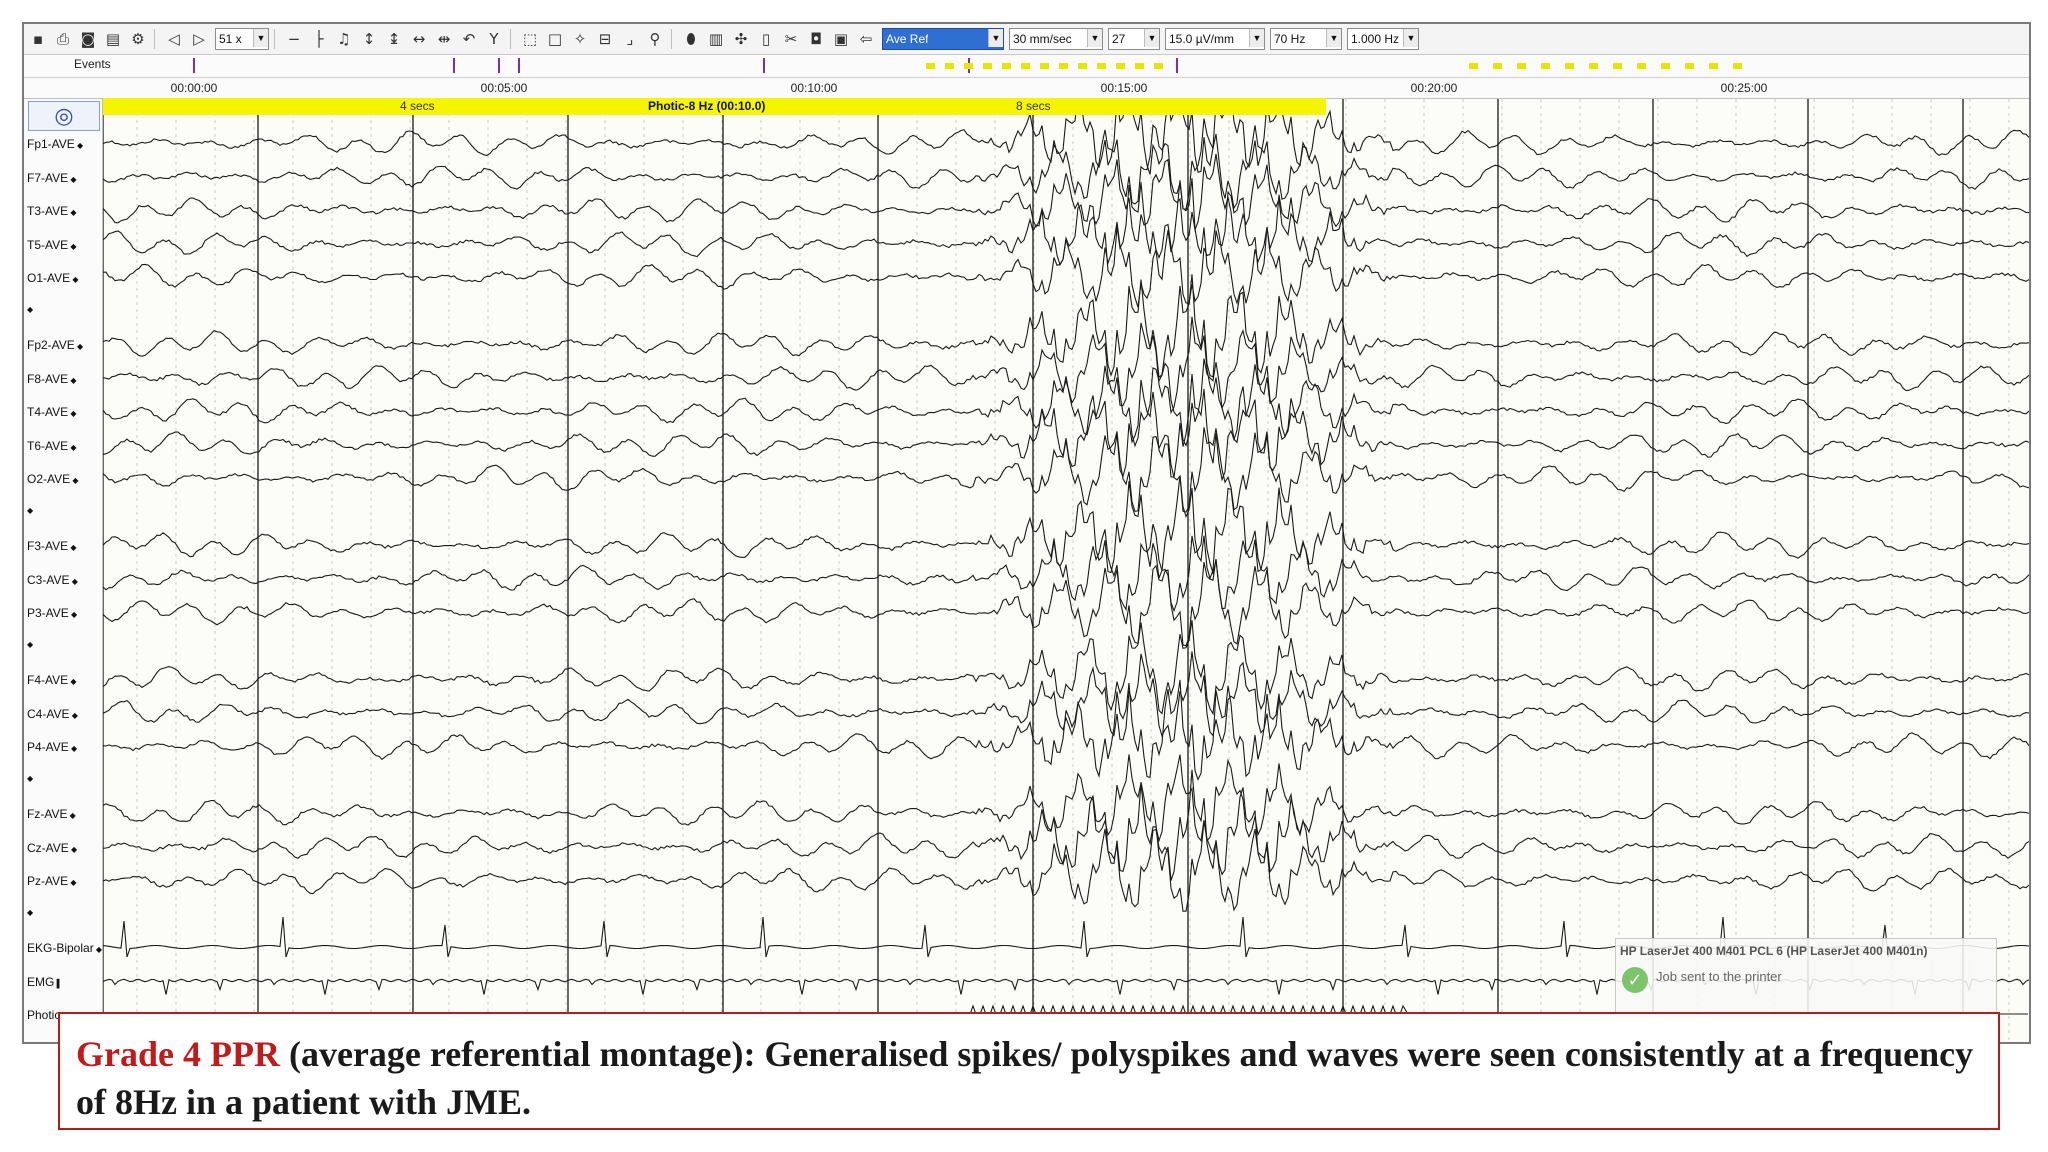  Describe the element at coordinates (469, 39) in the screenshot. I see `undo-icon: ↶` at that location.